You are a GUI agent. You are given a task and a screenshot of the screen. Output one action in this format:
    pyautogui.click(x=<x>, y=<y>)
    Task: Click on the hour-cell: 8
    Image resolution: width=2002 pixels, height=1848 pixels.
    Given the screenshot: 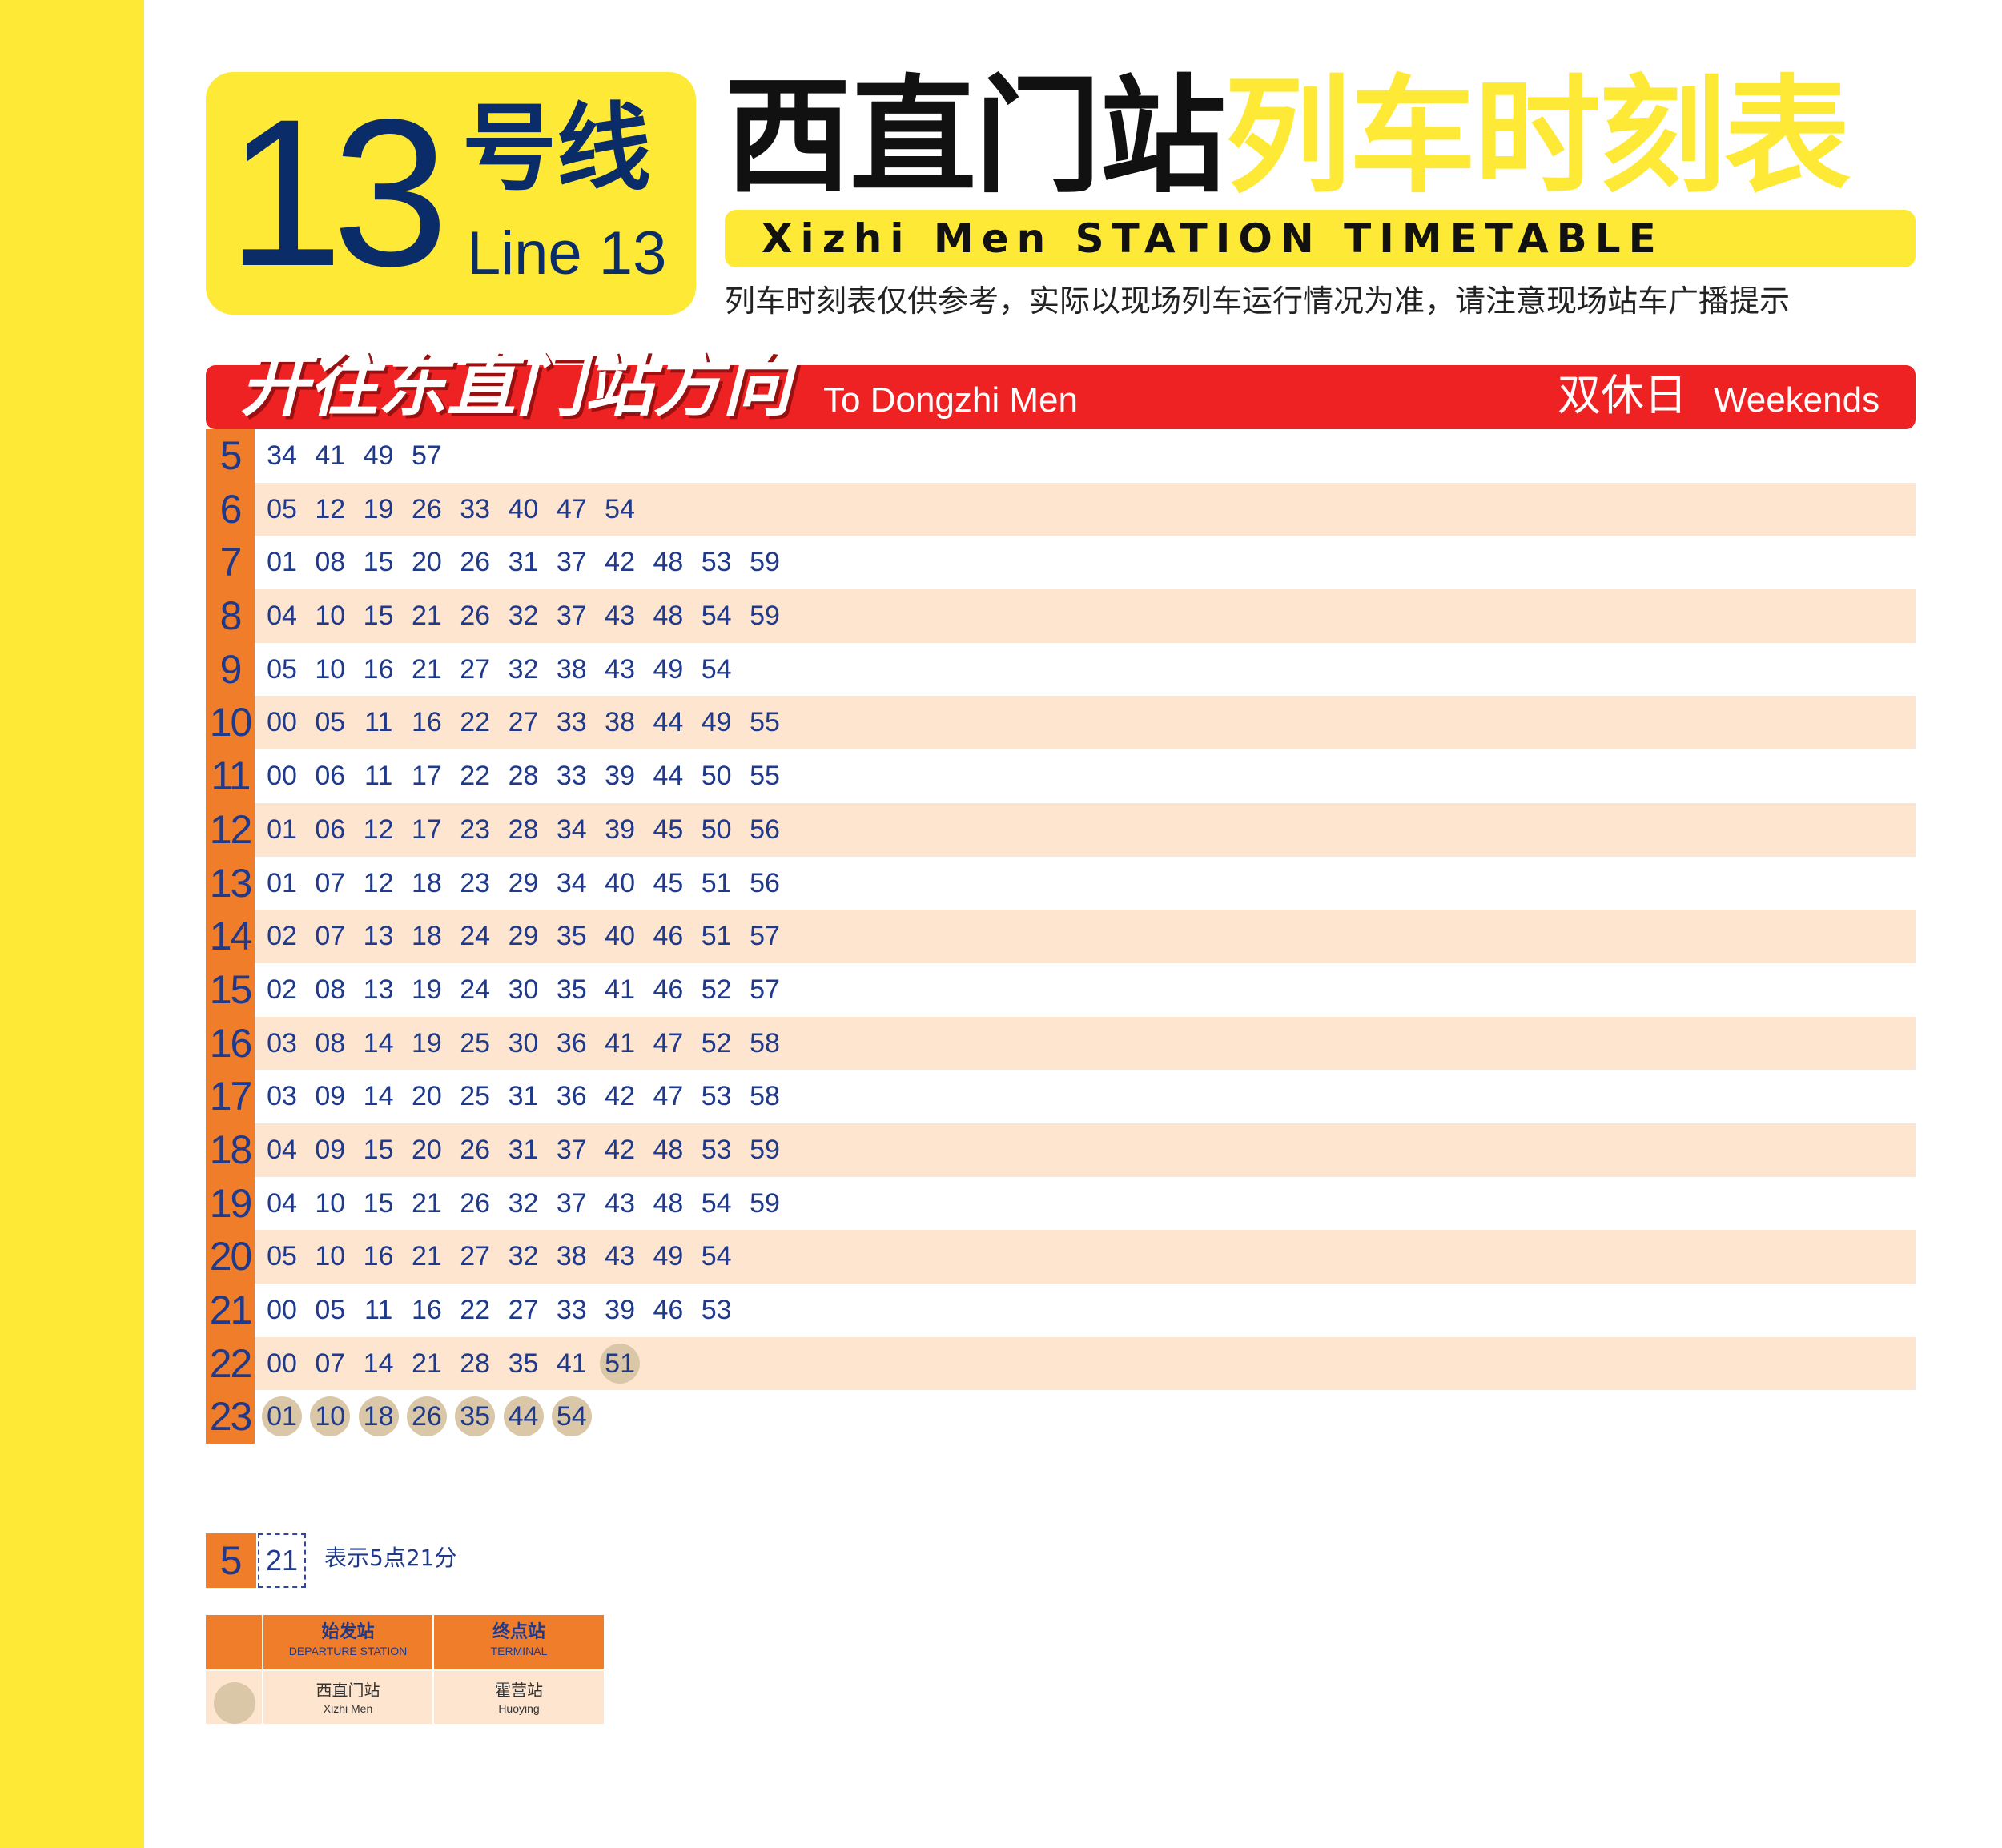 What is the action you would take?
    pyautogui.click(x=230, y=616)
    